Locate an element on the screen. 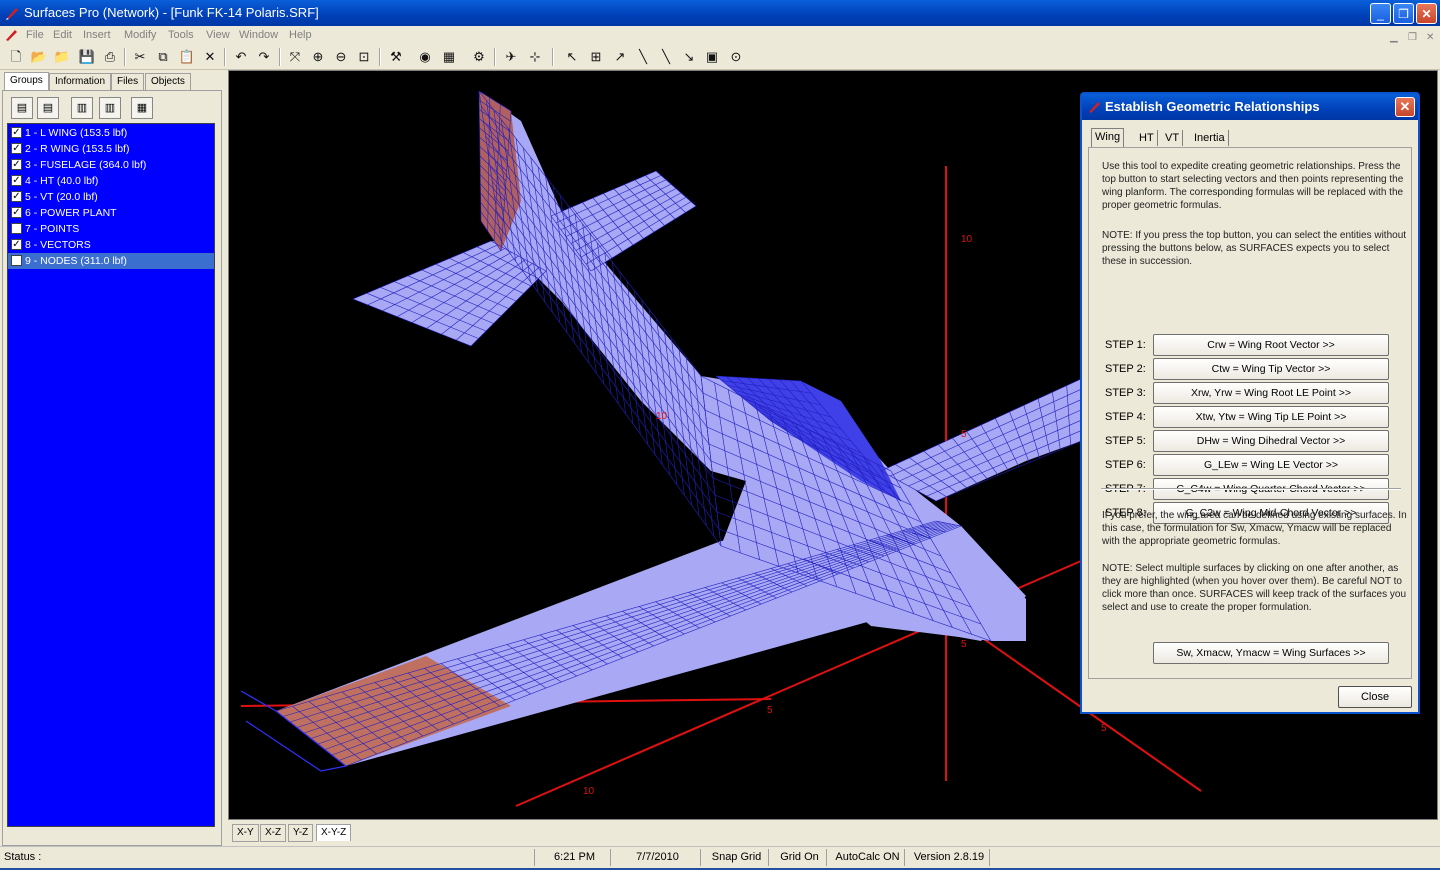 The image size is (1440, 870). app-logo-icon is located at coordinates (12, 14).